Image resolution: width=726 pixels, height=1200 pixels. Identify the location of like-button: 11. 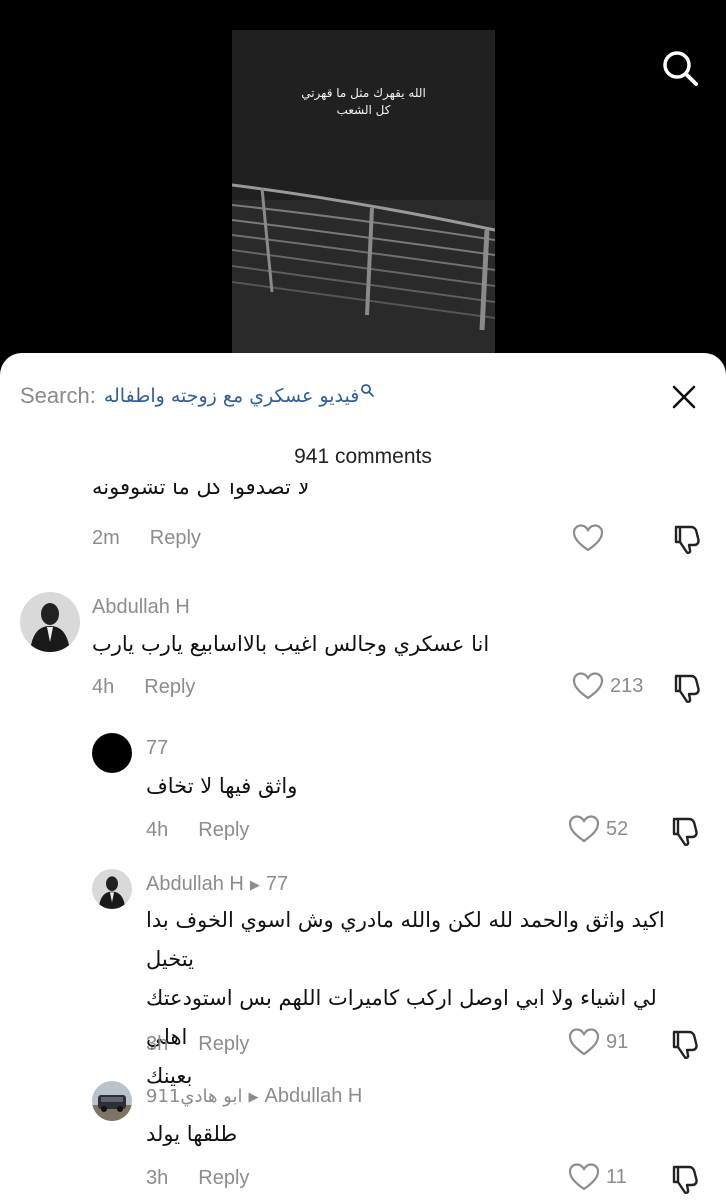
(597, 1177).